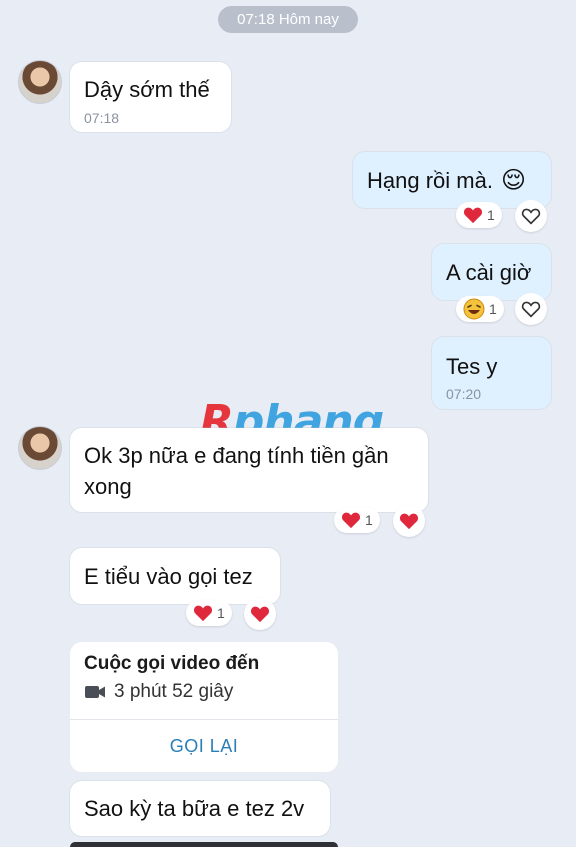 The width and height of the screenshot is (576, 847). What do you see at coordinates (236, 455) in the screenshot?
I see `message-text-line1: Ok 3p nữa e đang tính tiền gần` at bounding box center [236, 455].